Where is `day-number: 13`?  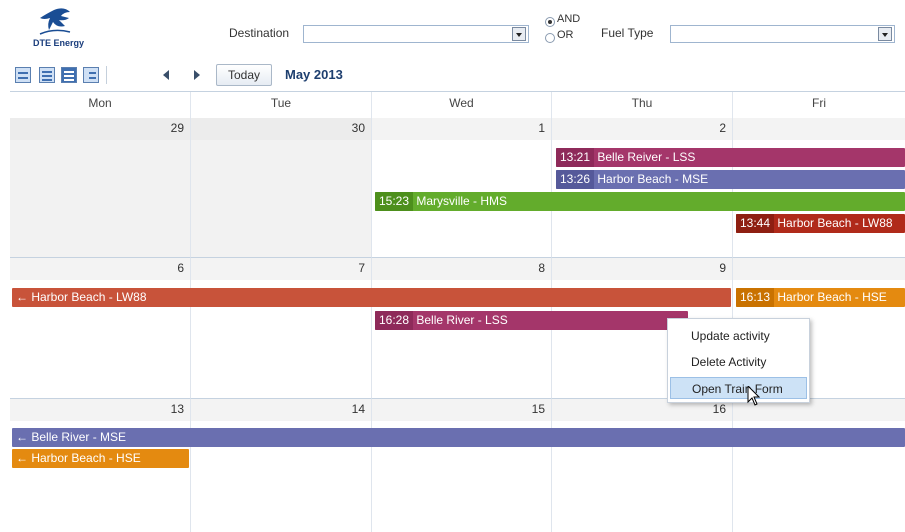
day-number: 13 is located at coordinates (177, 409).